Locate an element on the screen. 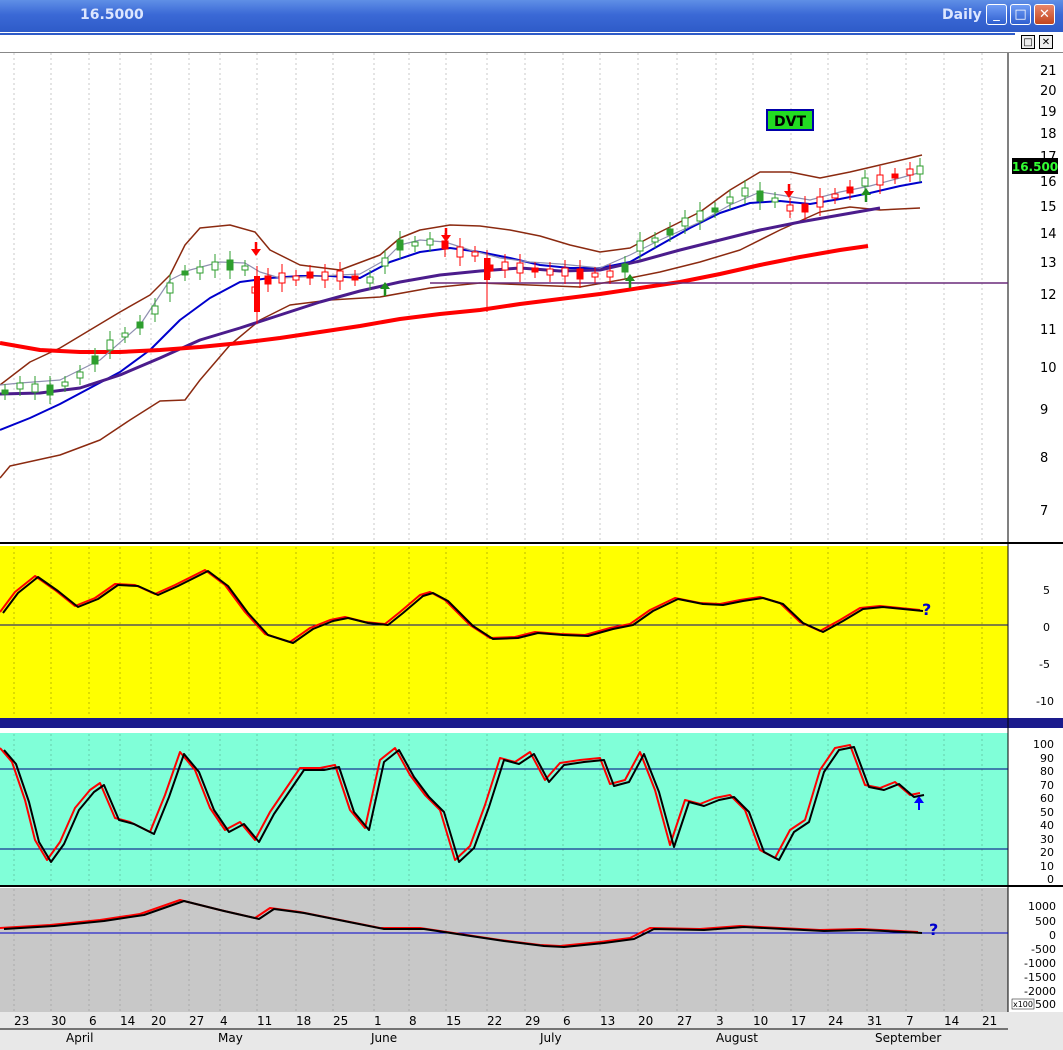 Image resolution: width=1063 pixels, height=1050 pixels. macd-question-mark: ? is located at coordinates (926, 609).